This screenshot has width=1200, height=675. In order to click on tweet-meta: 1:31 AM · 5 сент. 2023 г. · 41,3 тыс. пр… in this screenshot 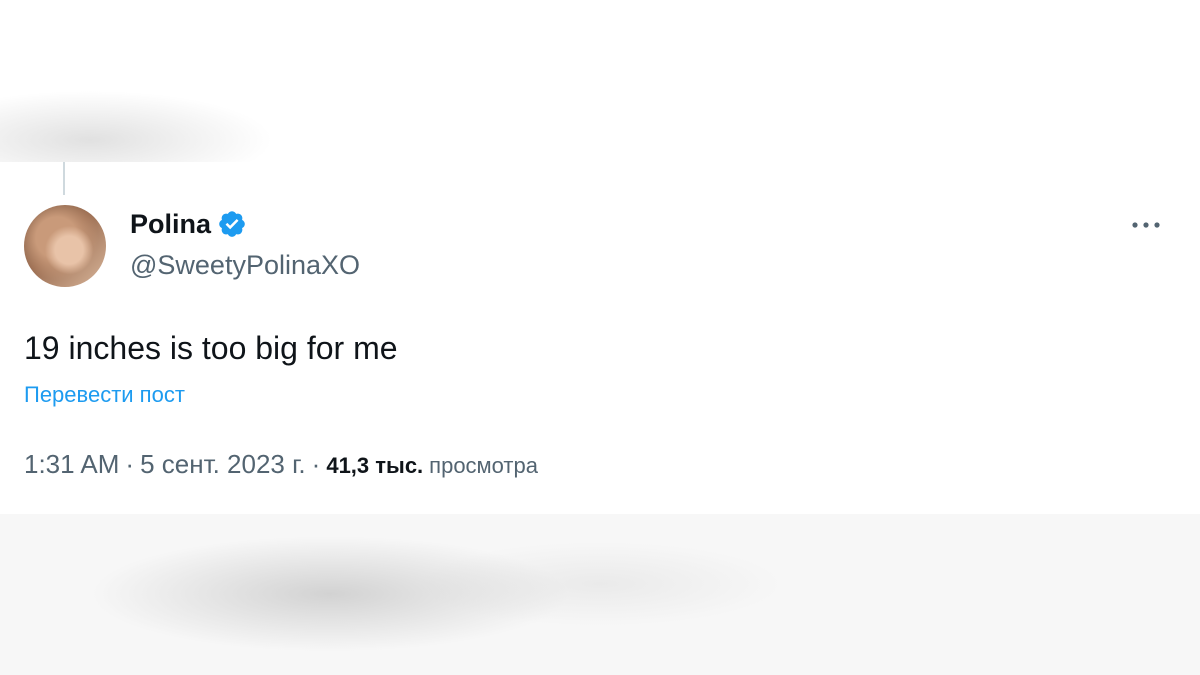, I will do `click(281, 465)`.